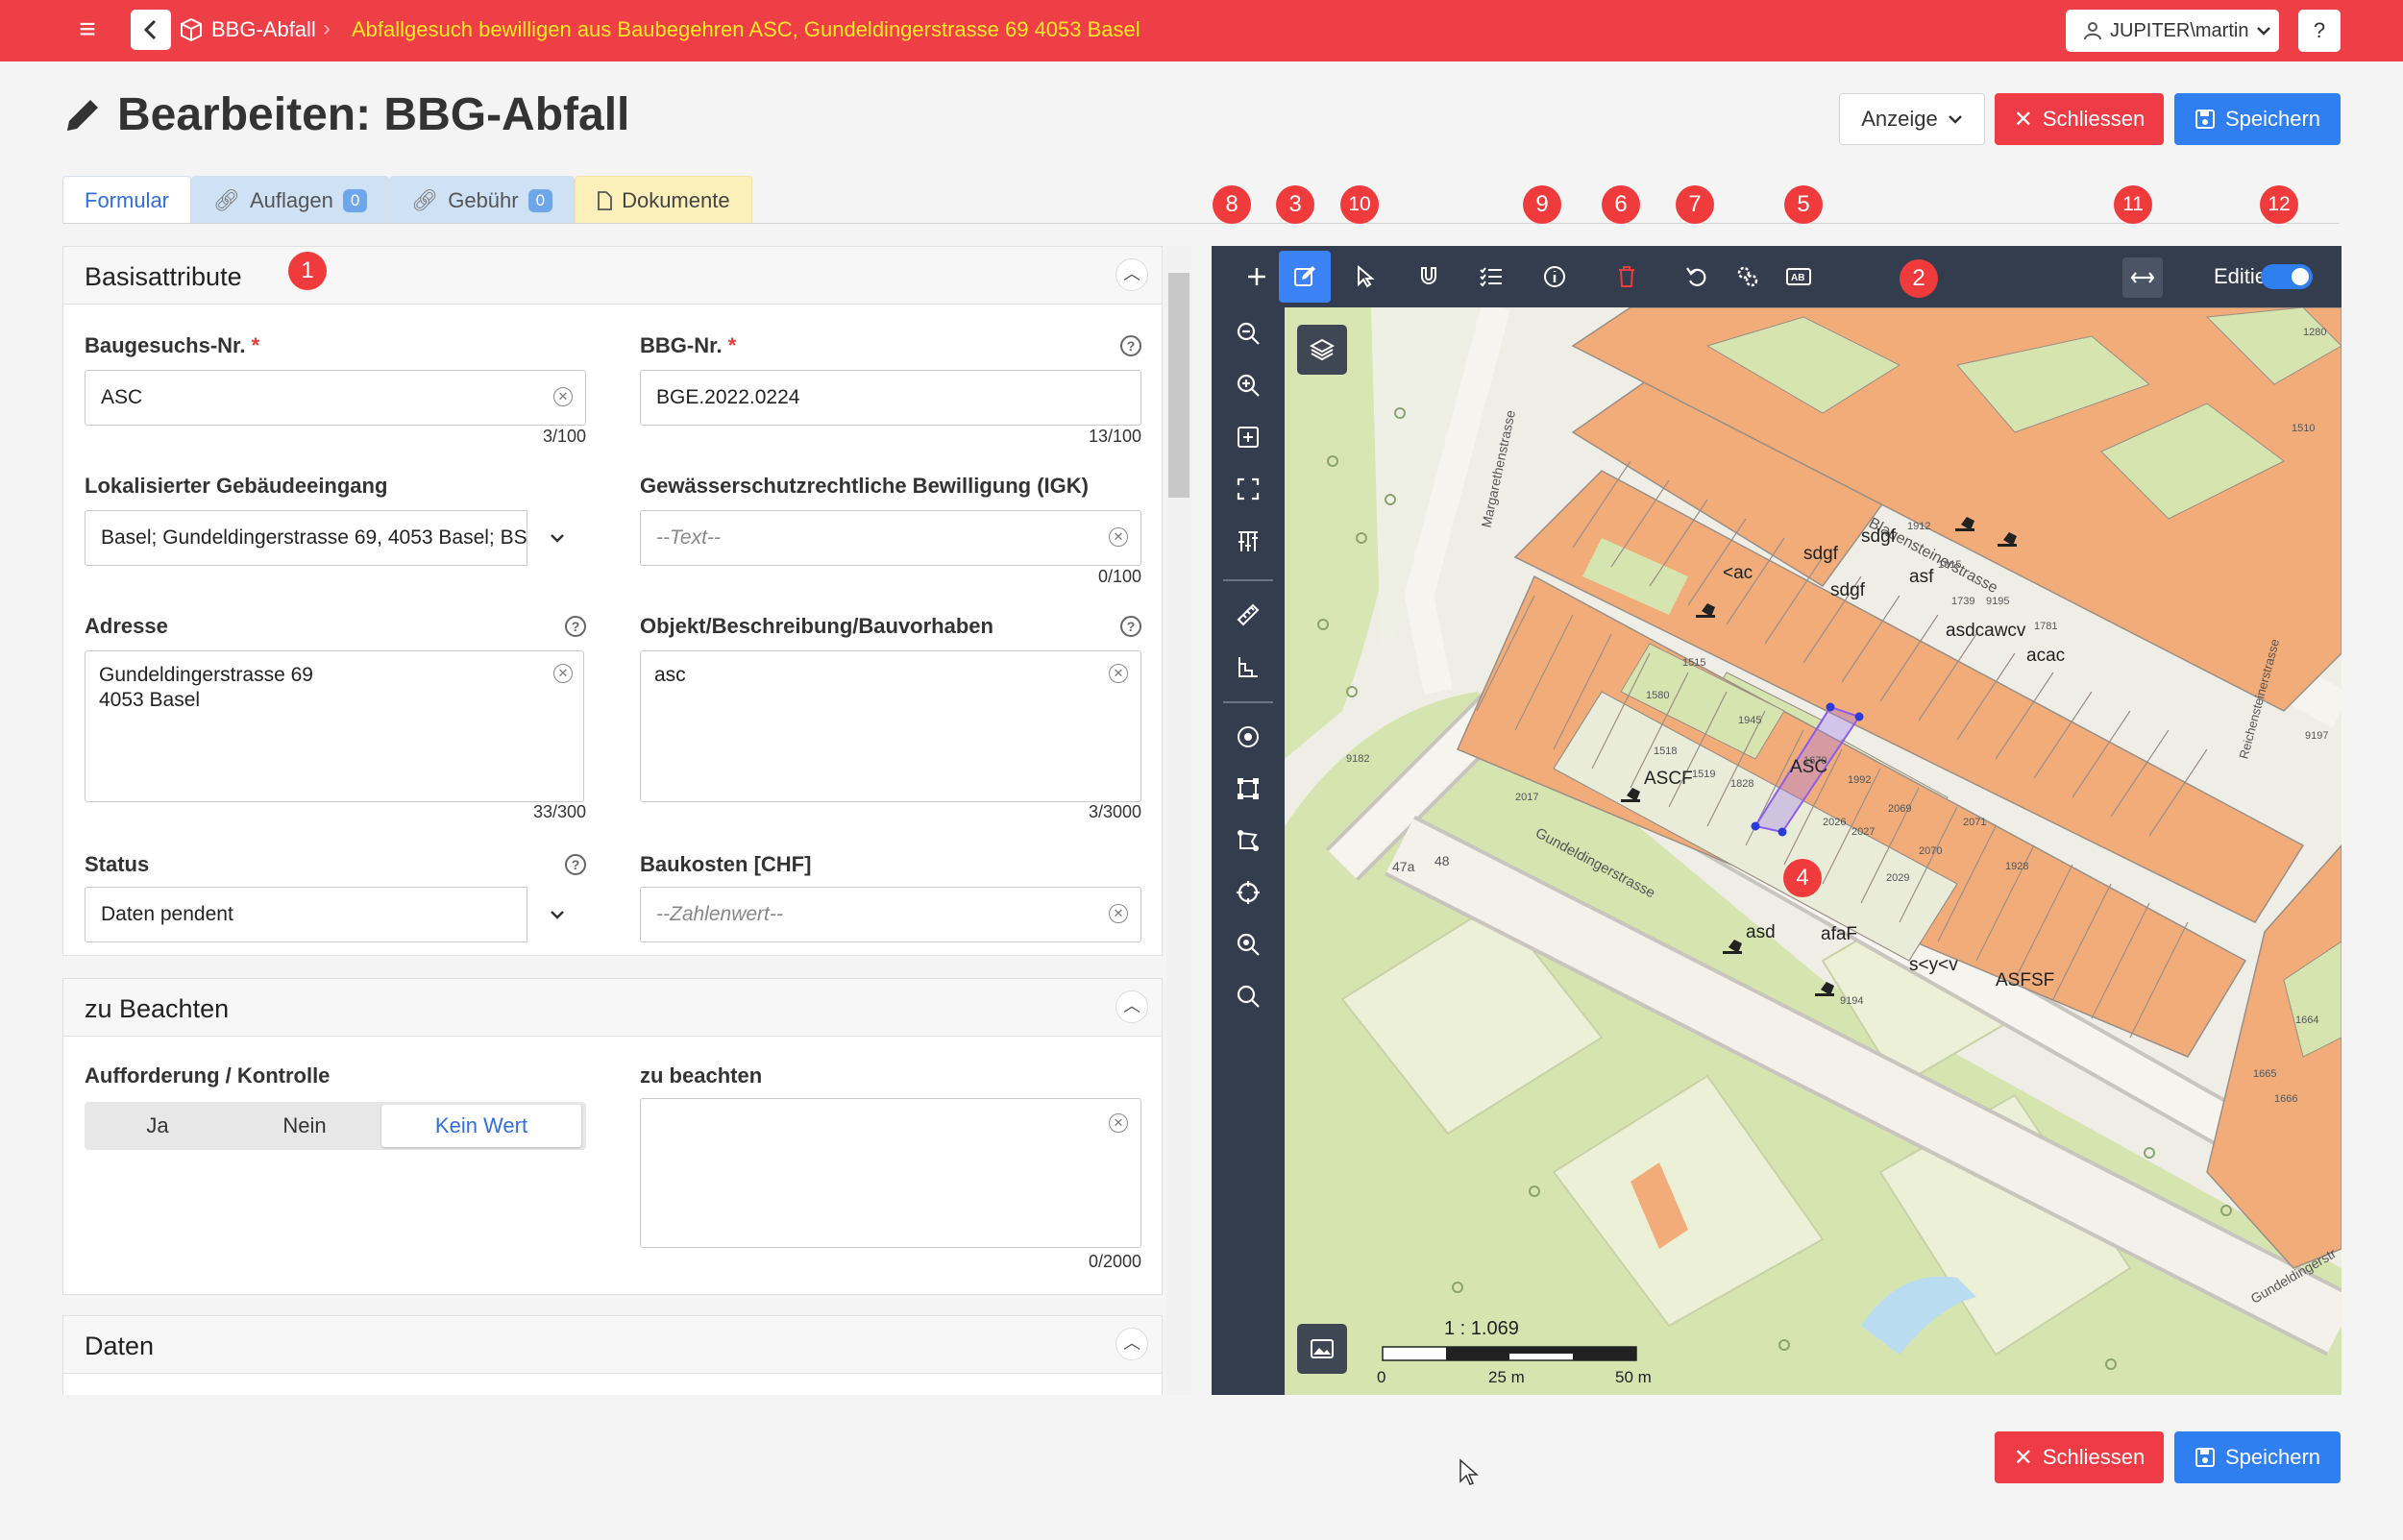 The height and width of the screenshot is (1540, 2403). What do you see at coordinates (1248, 737) in the screenshot?
I see `point-target-icon` at bounding box center [1248, 737].